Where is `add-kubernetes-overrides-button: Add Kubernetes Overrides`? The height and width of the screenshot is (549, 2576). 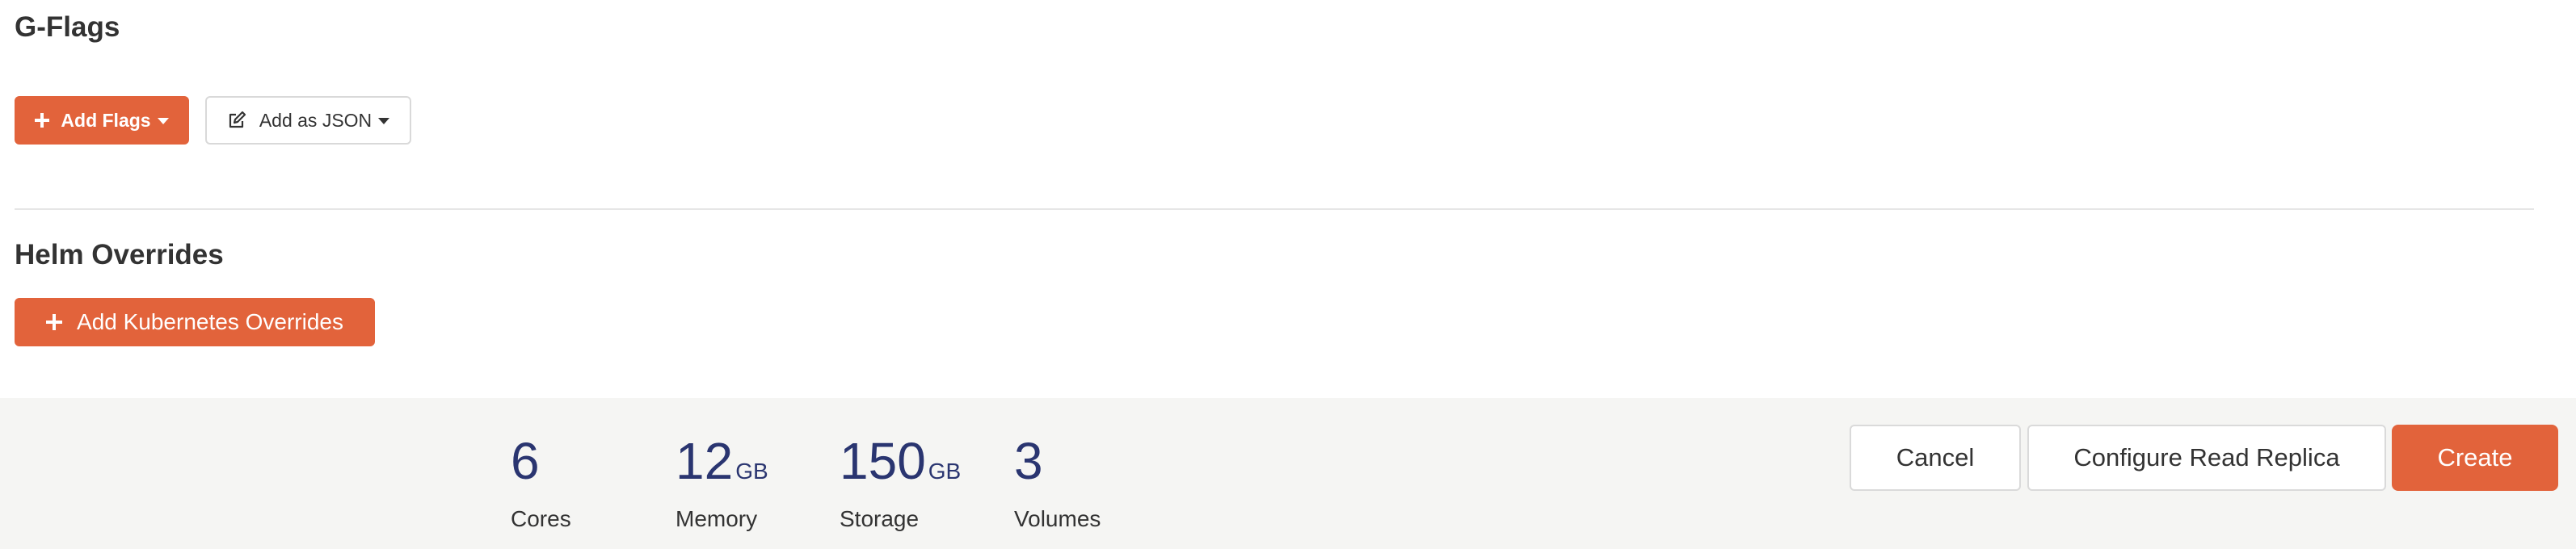
add-kubernetes-overrides-button: Add Kubernetes Overrides is located at coordinates (195, 322).